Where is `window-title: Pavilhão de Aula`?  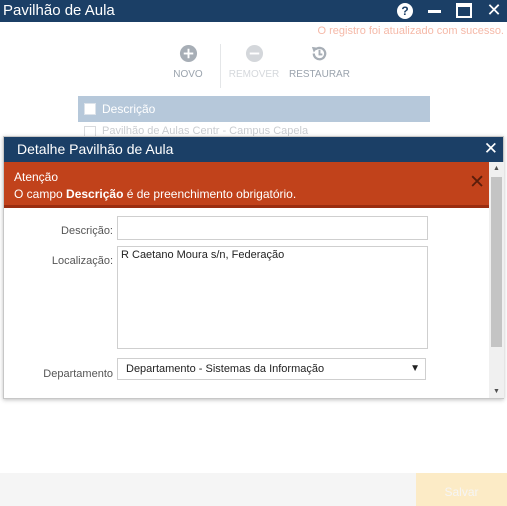 window-title: Pavilhão de Aula is located at coordinates (59, 10).